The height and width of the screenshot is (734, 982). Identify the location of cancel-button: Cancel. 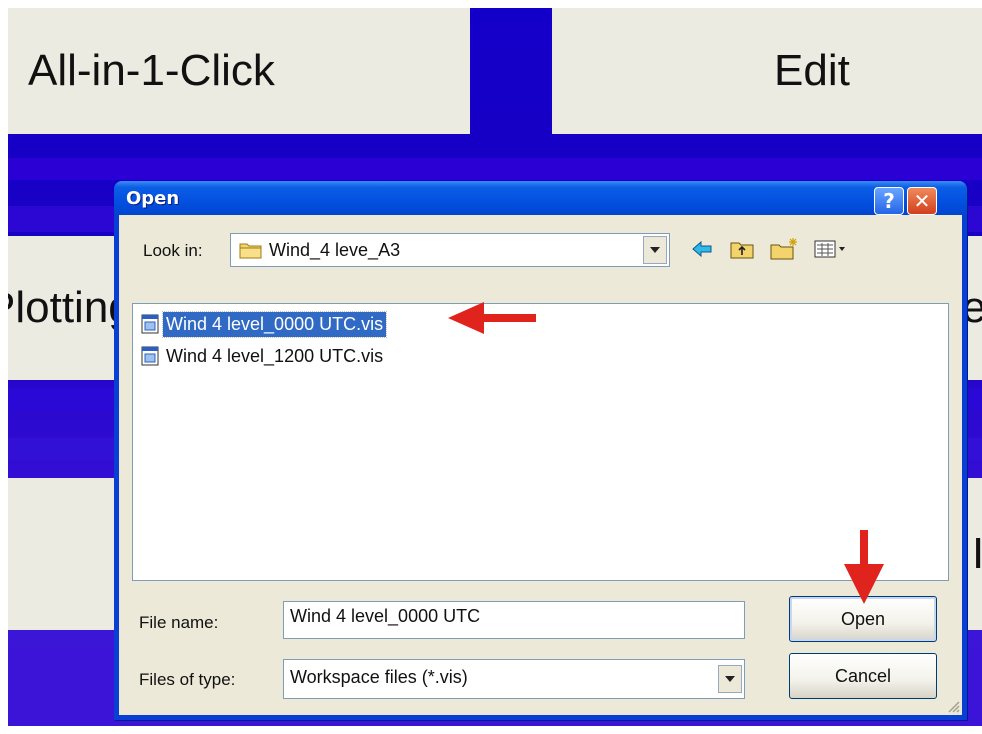
(863, 676).